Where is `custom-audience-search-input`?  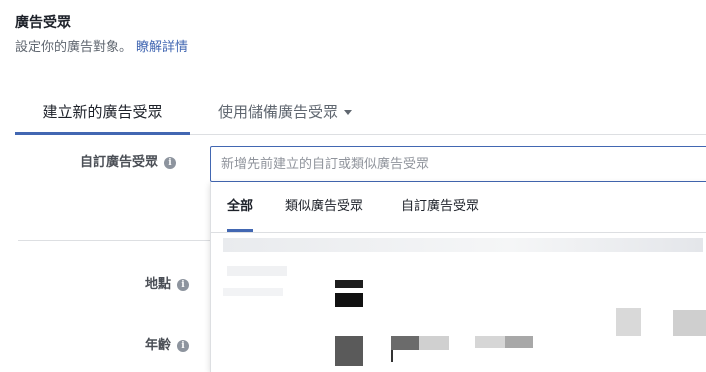 custom-audience-search-input is located at coordinates (458, 164).